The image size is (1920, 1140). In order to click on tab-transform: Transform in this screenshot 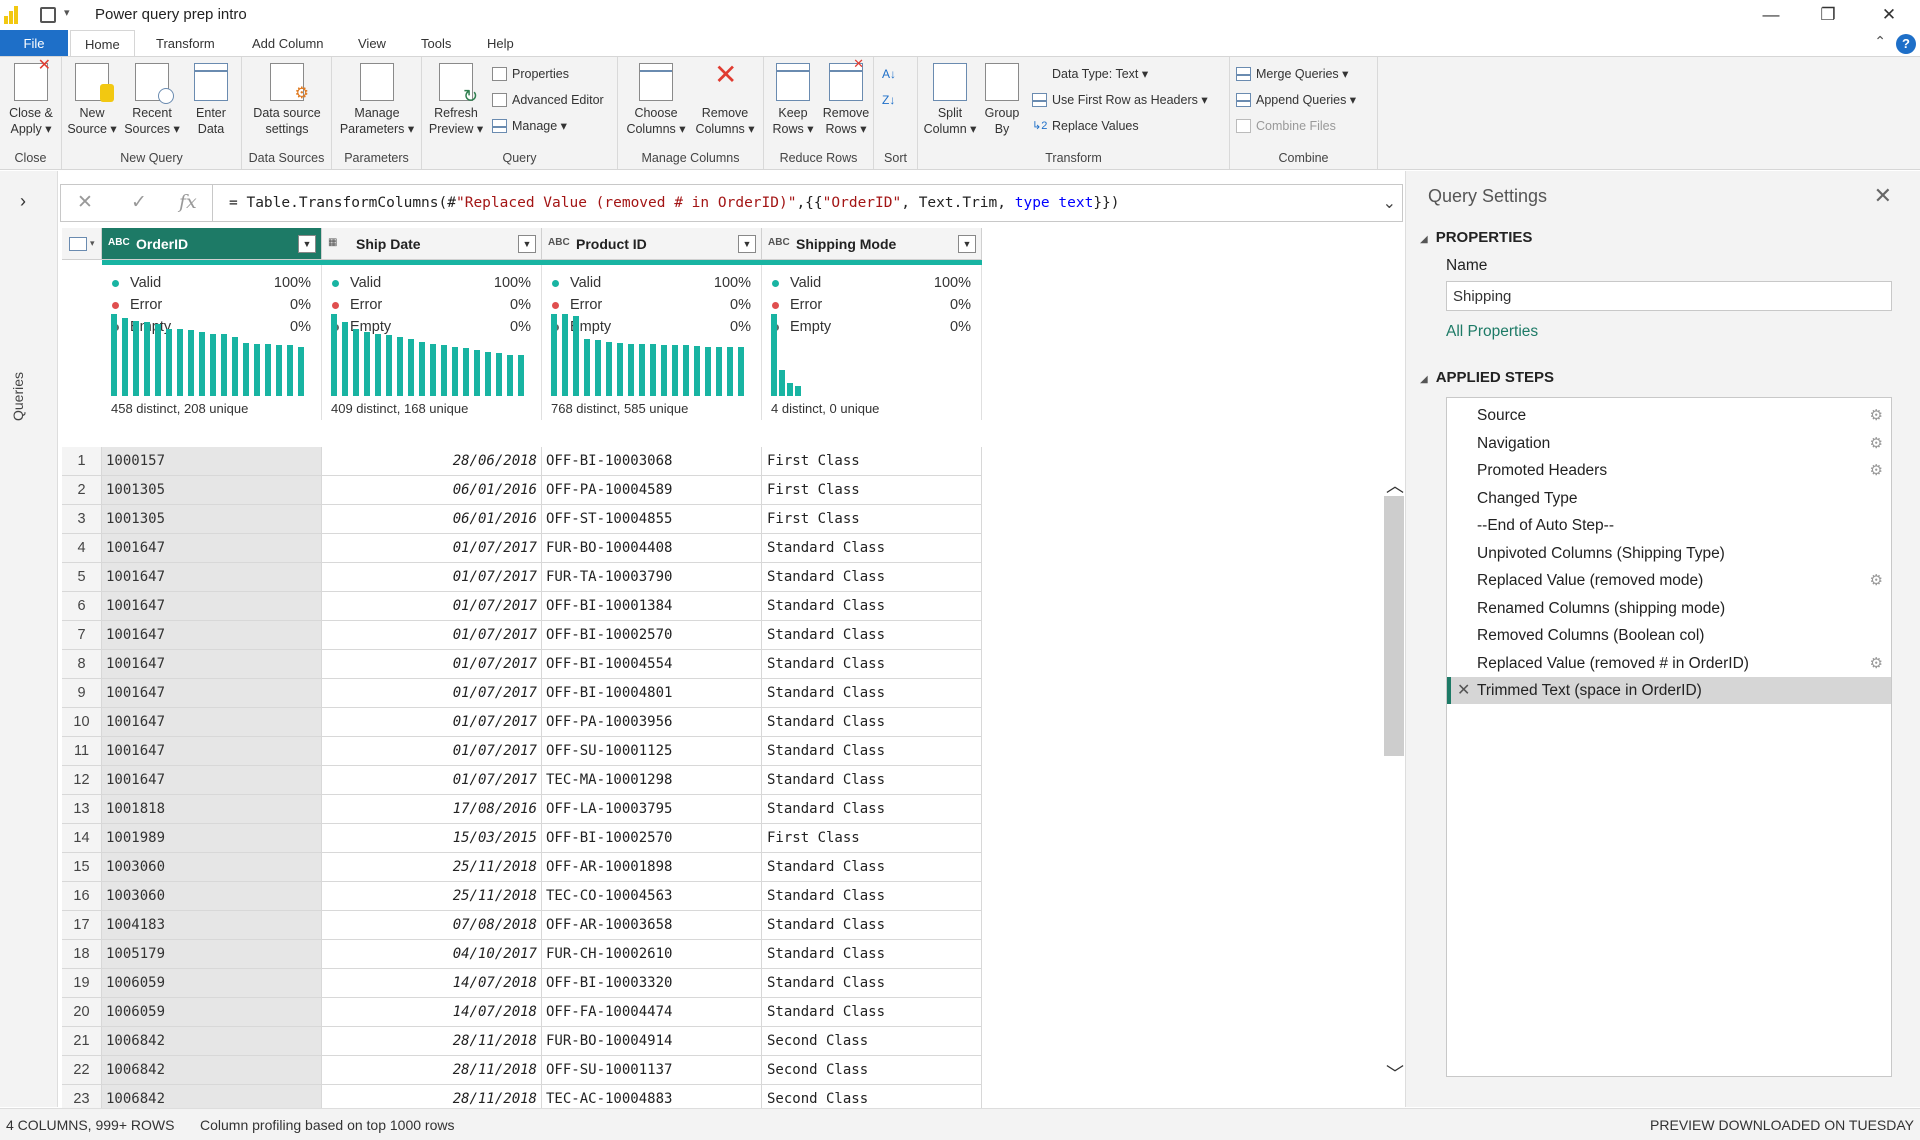, I will do `click(185, 43)`.